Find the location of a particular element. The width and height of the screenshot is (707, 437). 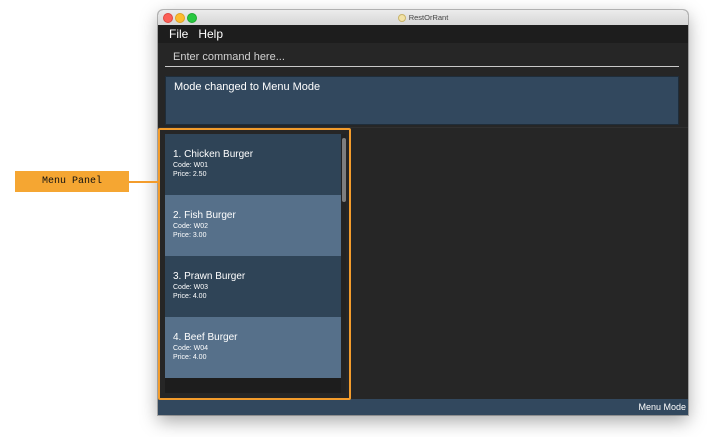

command-box is located at coordinates (423, 60).